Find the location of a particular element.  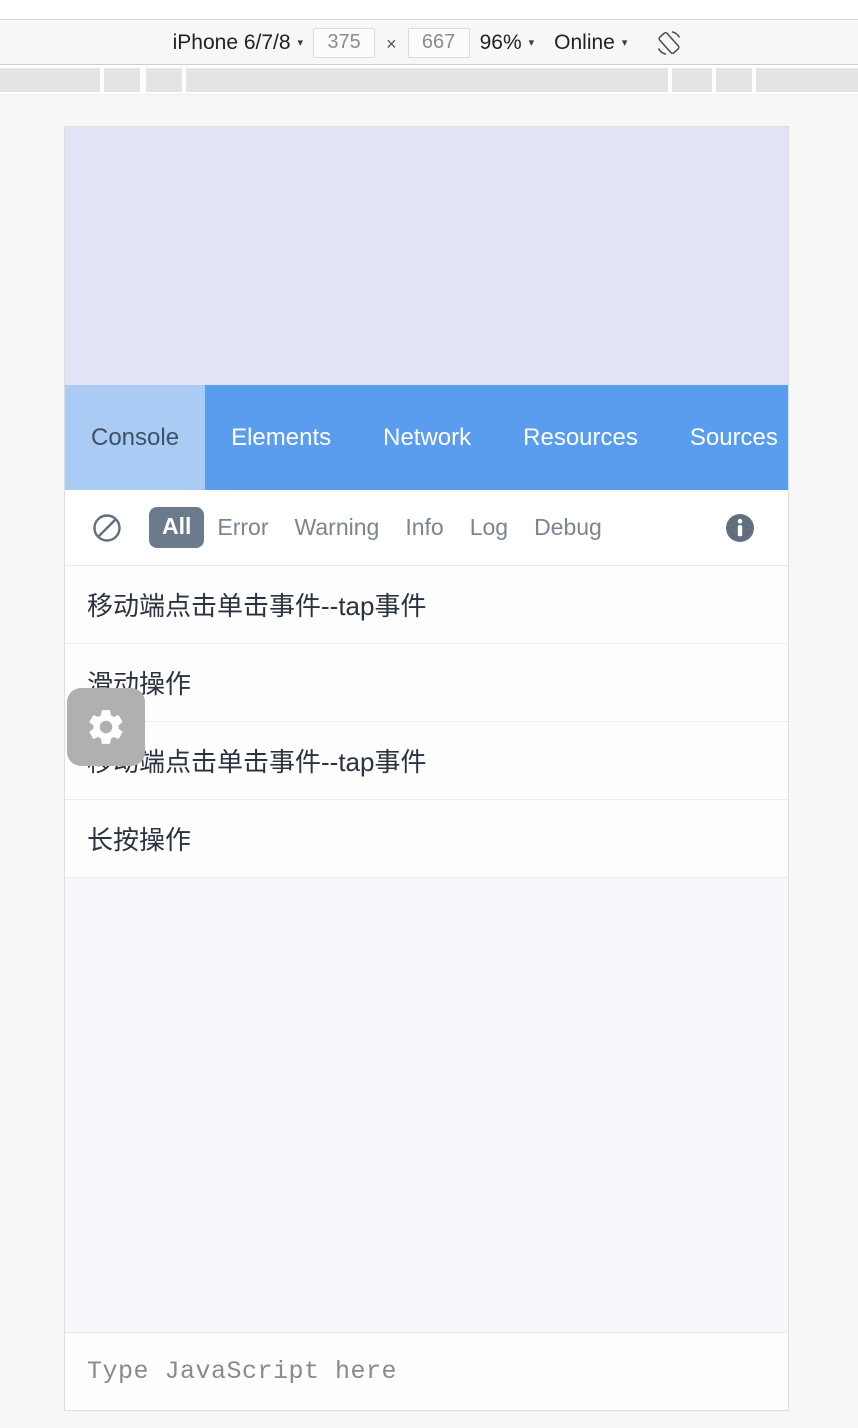

console-log-row: 滑动操作 is located at coordinates (426, 683).